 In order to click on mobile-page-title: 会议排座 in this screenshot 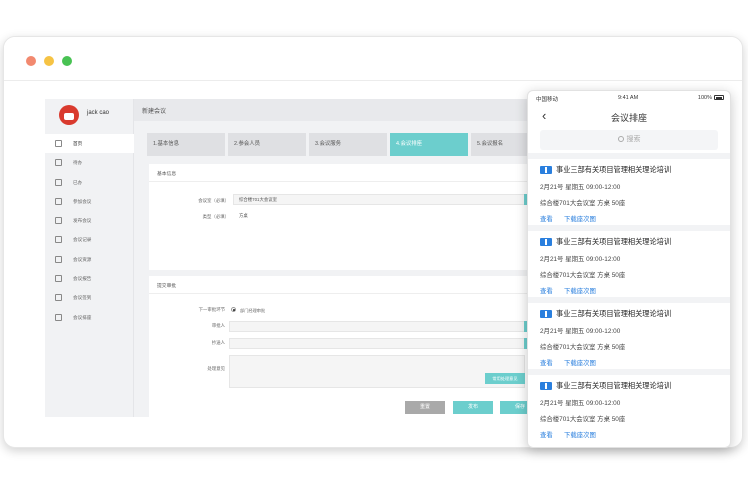, I will do `click(628, 118)`.